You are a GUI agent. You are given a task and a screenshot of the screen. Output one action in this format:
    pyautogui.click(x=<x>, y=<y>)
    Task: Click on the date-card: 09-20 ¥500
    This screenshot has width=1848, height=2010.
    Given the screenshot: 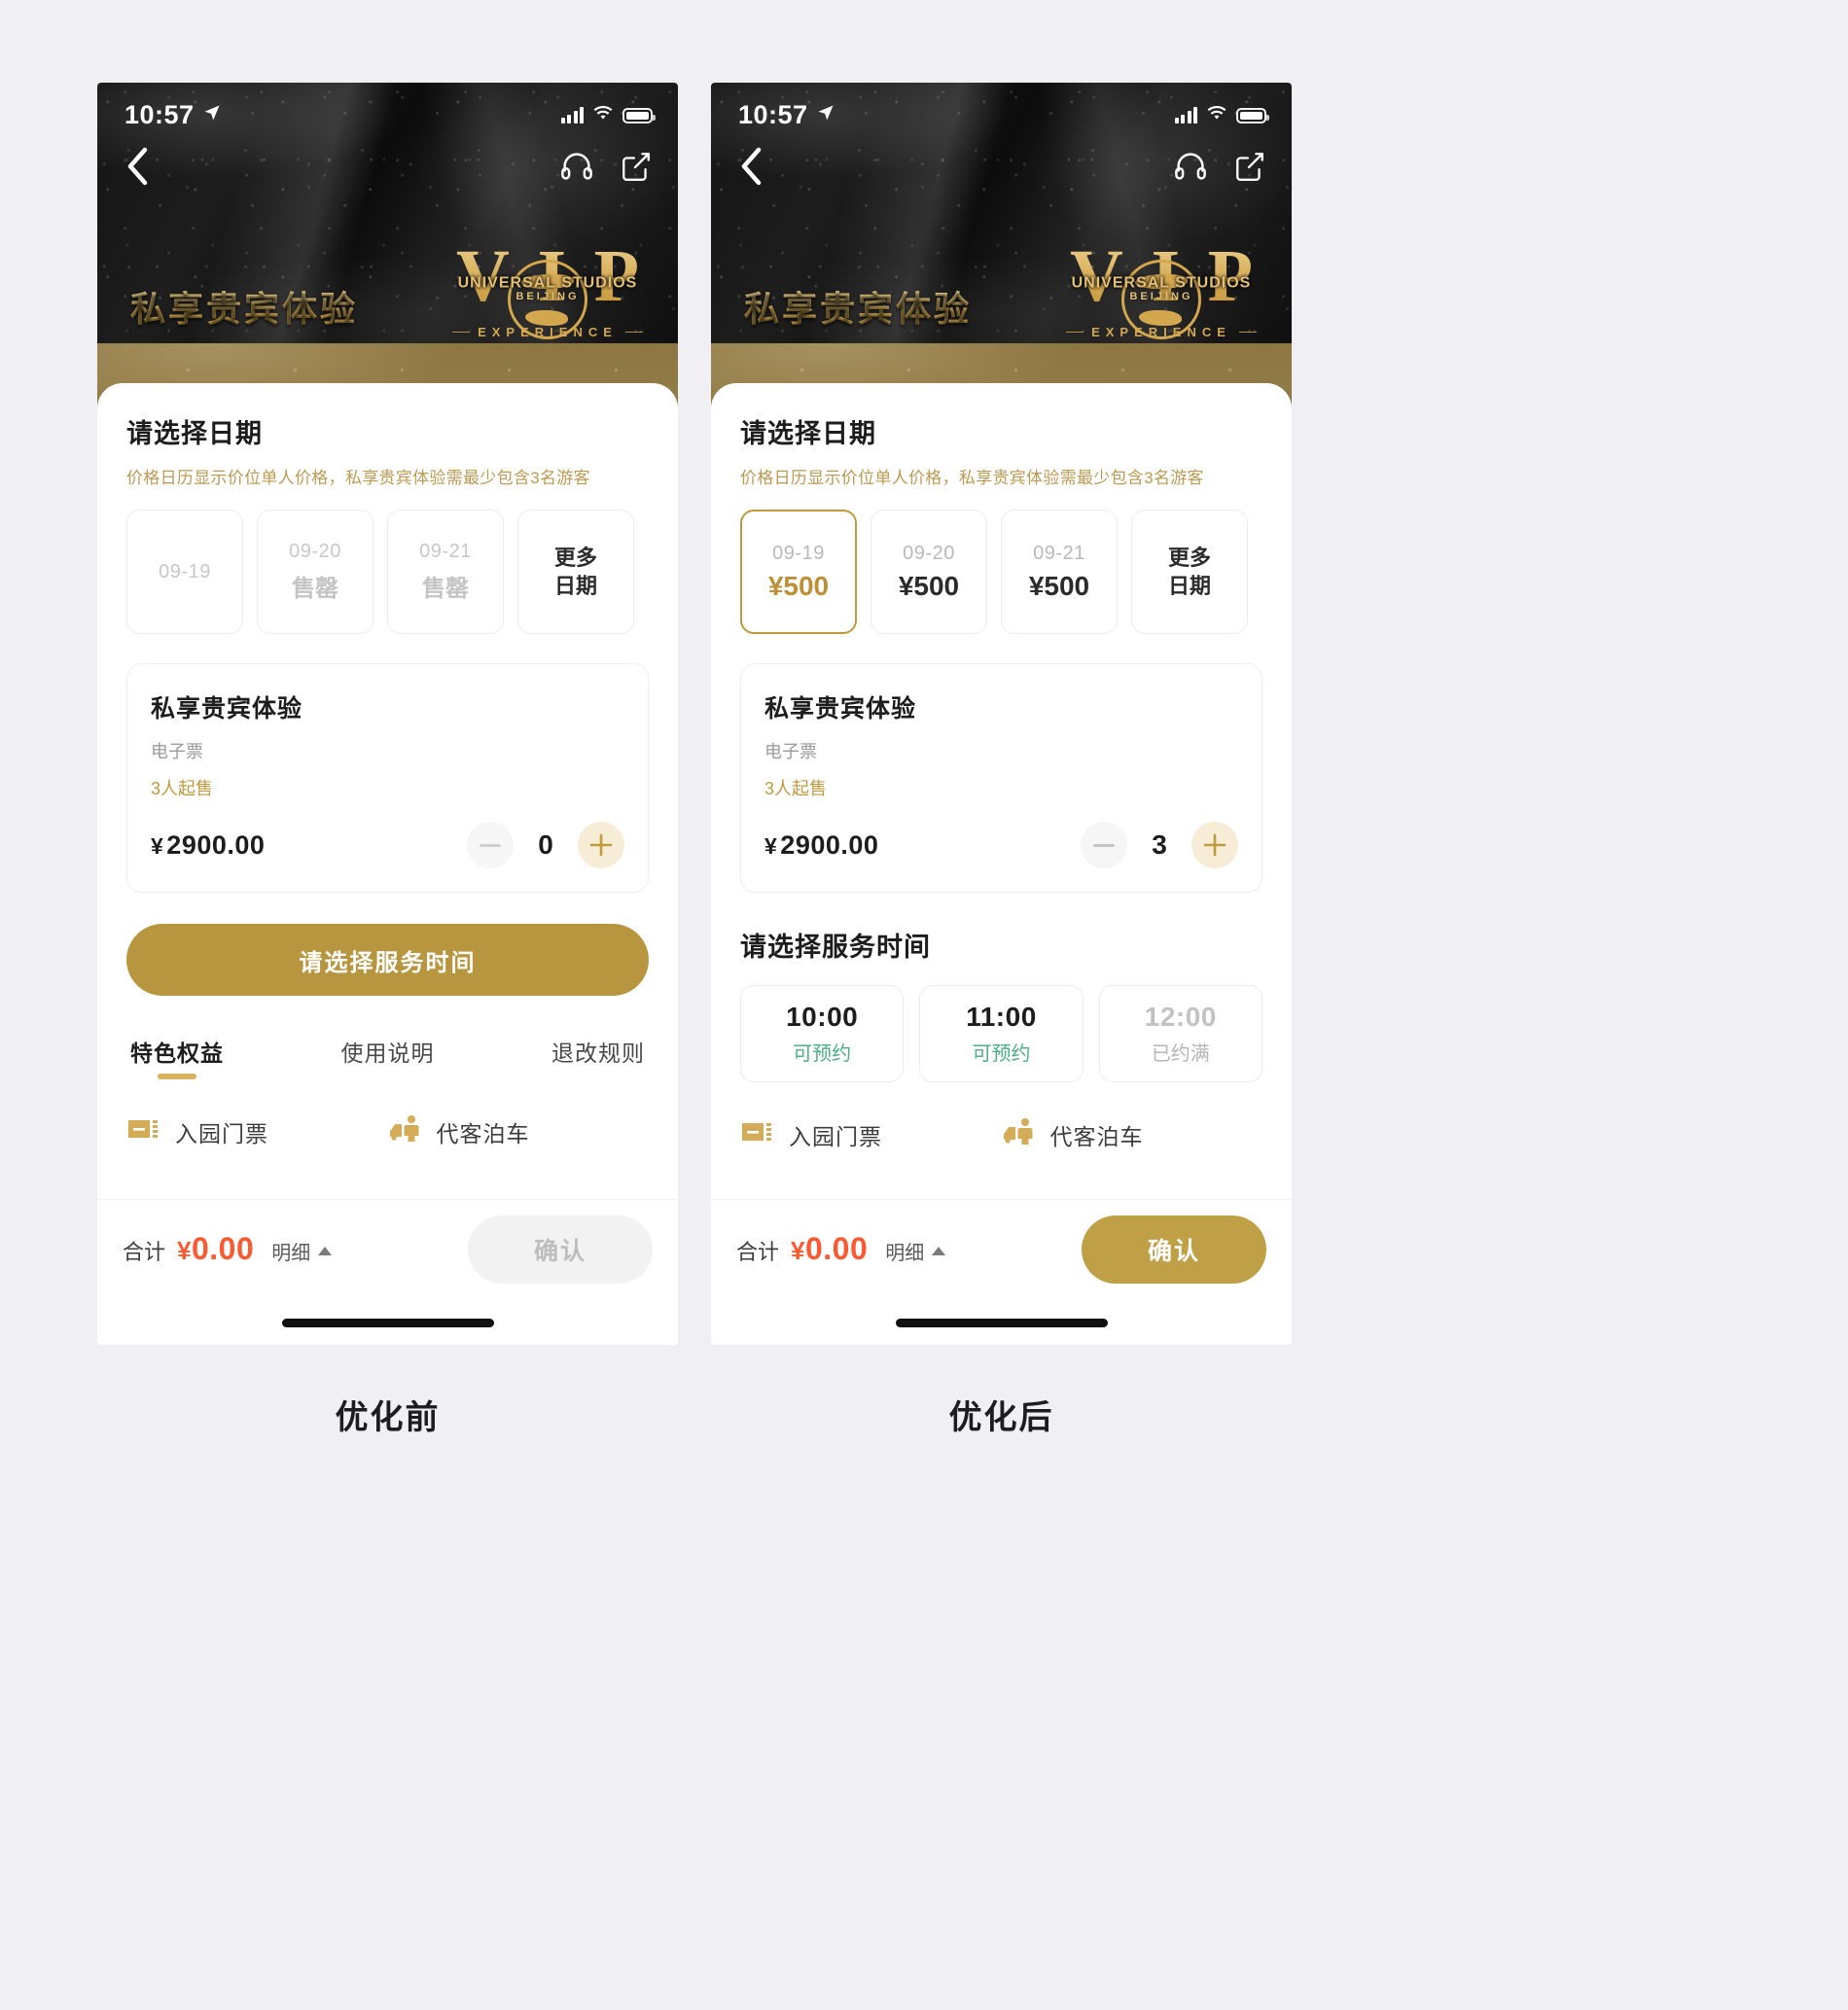 What is the action you would take?
    pyautogui.click(x=929, y=572)
    